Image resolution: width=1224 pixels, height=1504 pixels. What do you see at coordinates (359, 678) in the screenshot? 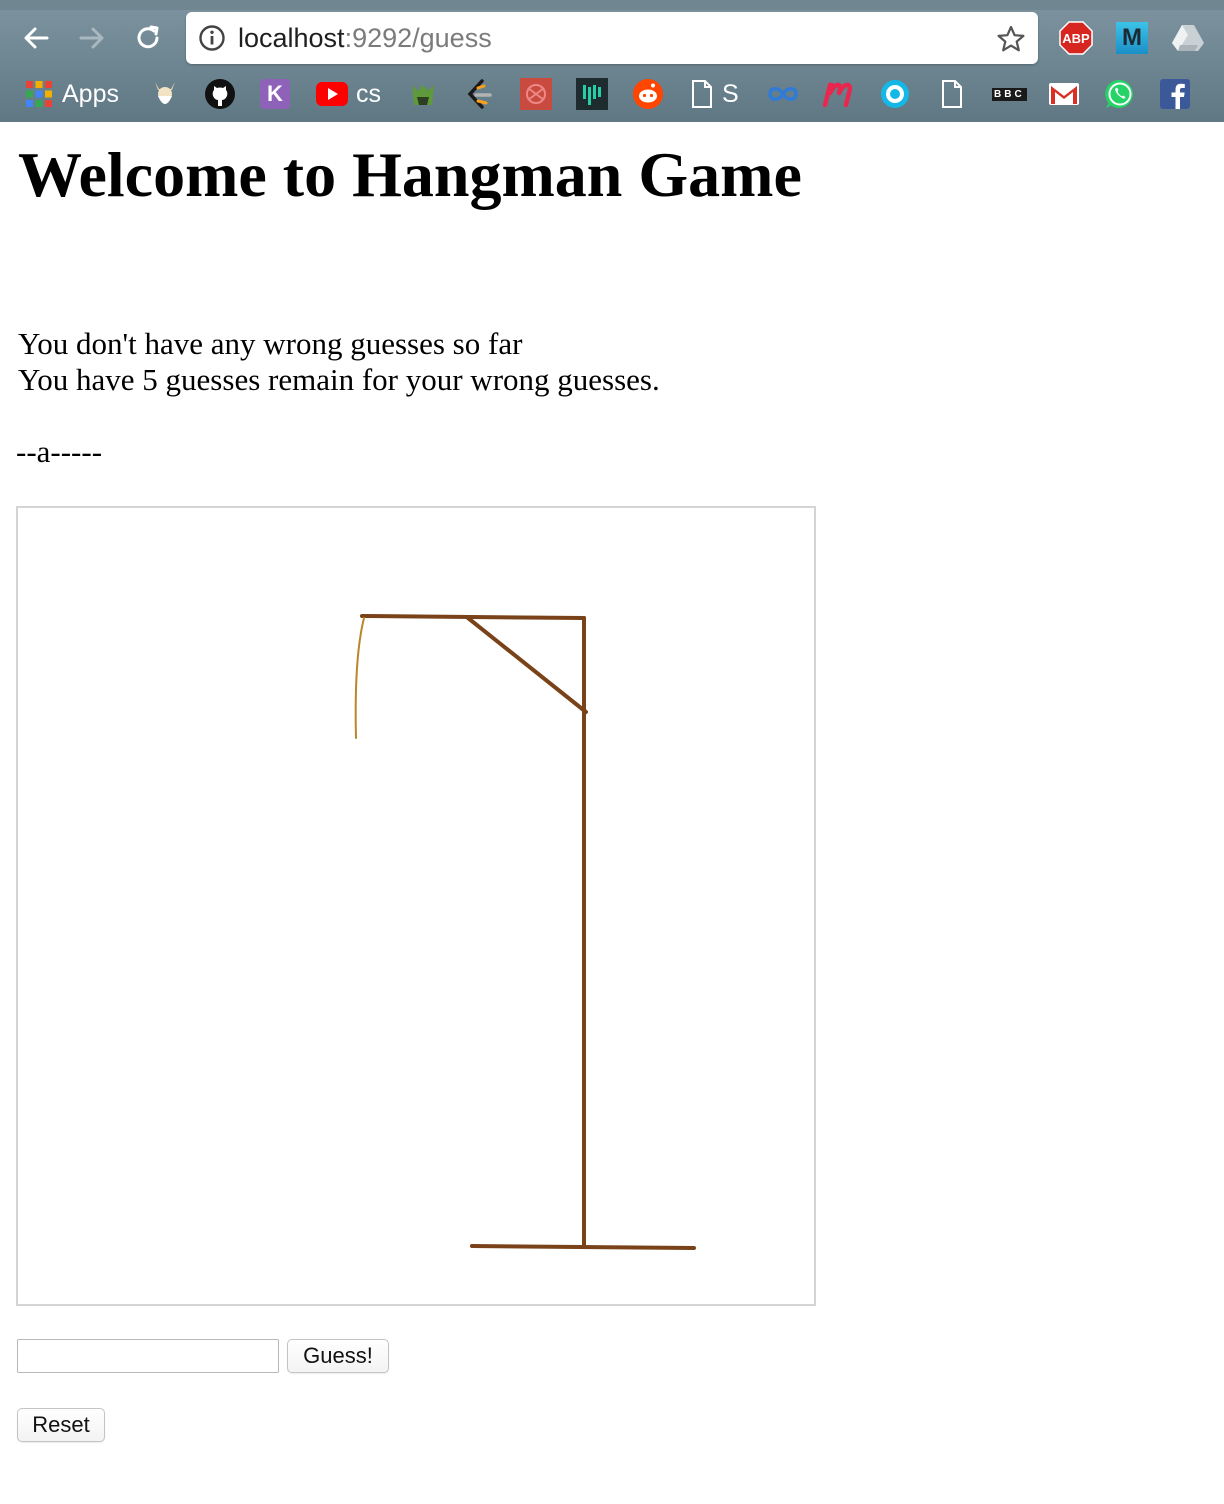
I see `rope` at bounding box center [359, 678].